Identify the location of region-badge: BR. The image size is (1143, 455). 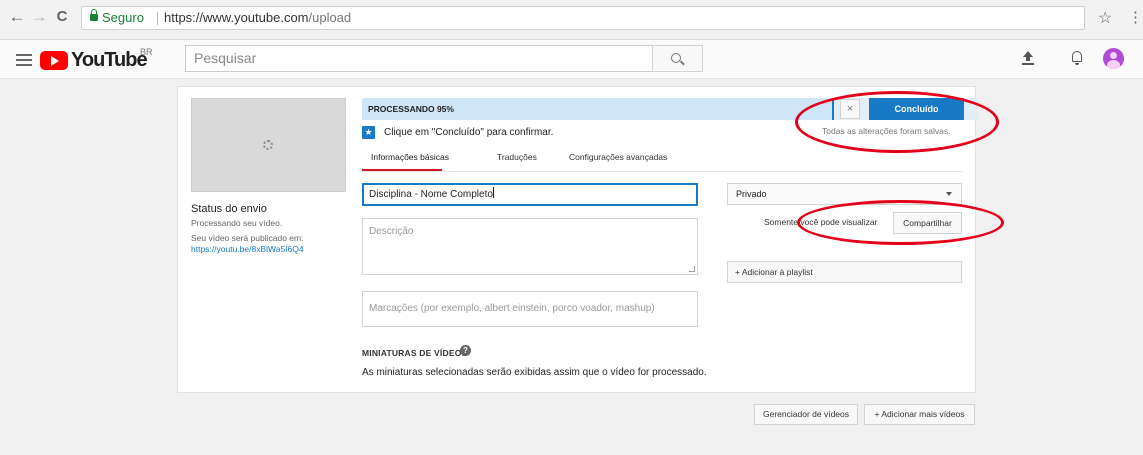
(146, 52).